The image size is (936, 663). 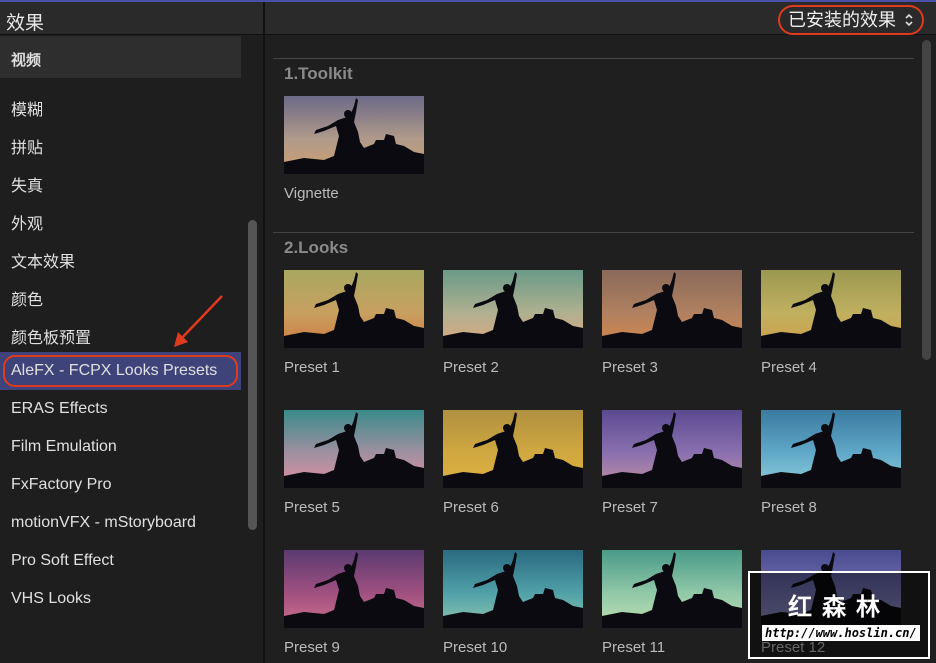 I want to click on filter-label: 已安装的效果, so click(x=842, y=20).